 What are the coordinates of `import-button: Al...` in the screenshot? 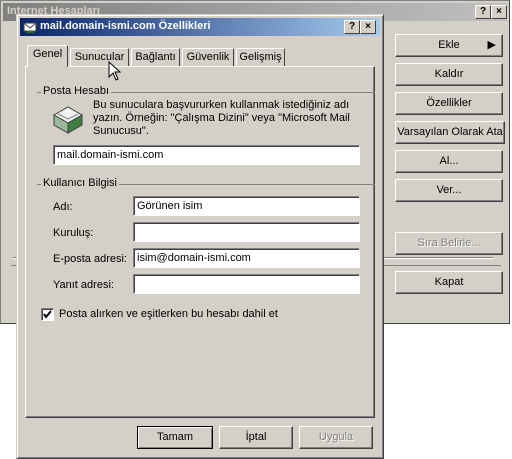 It's located at (449, 161).